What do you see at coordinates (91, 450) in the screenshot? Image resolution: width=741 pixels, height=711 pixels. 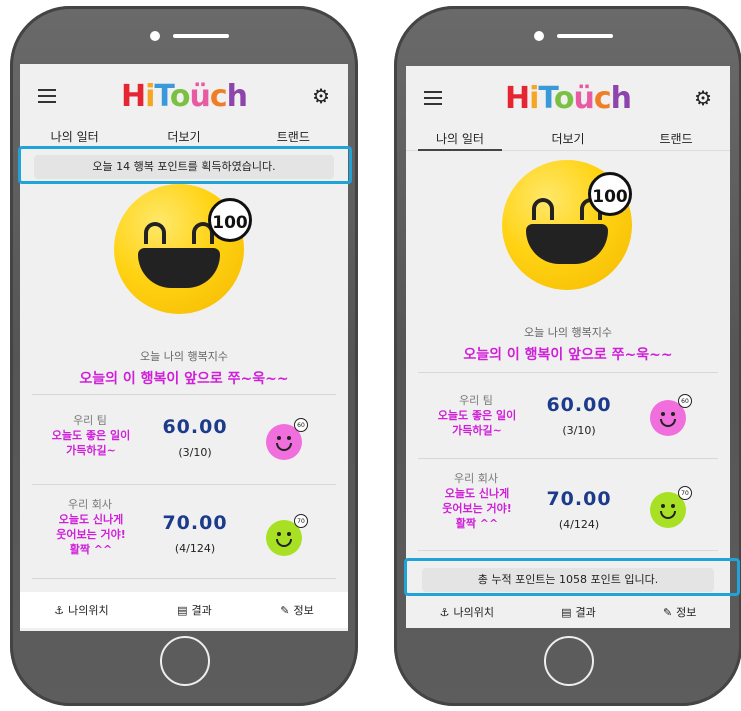 I see `team-message-line: 가득하길~` at bounding box center [91, 450].